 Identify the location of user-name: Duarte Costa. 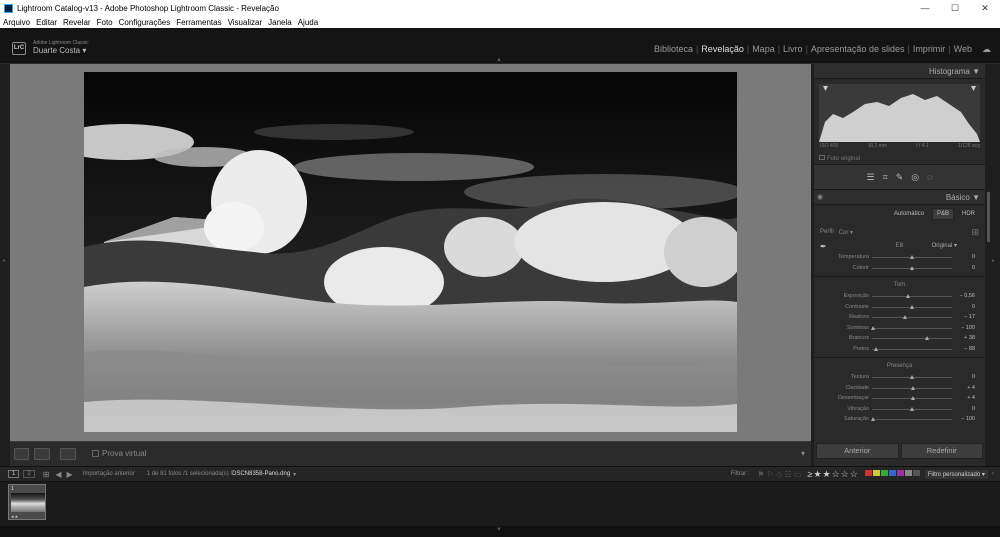
(56, 50).